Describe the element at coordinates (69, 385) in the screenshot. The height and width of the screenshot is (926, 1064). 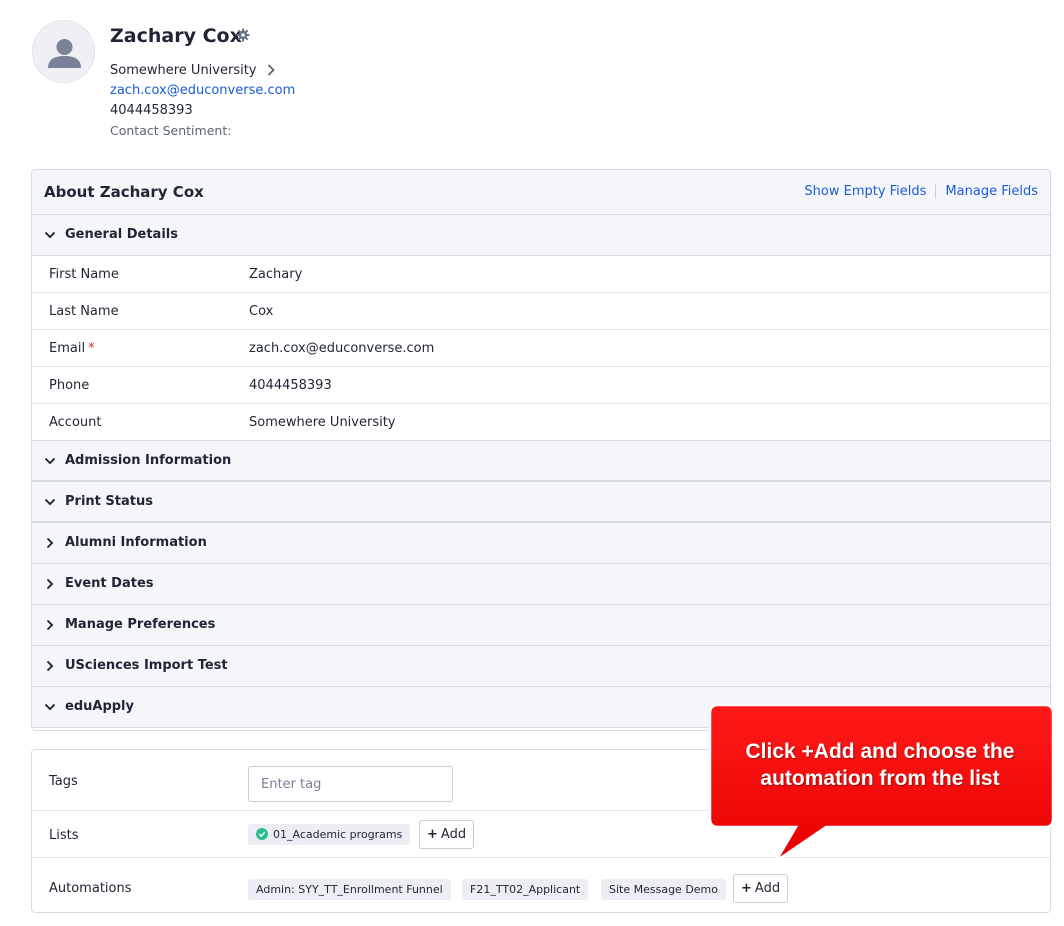
I see `field-label: Phone` at that location.